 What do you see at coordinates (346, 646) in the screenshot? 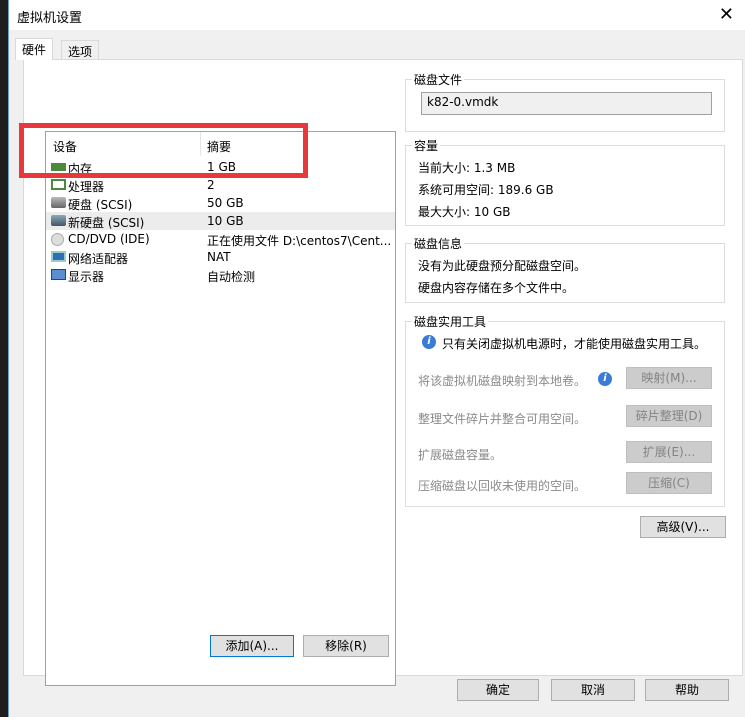
I see `remove-device-button: 移除(R)` at bounding box center [346, 646].